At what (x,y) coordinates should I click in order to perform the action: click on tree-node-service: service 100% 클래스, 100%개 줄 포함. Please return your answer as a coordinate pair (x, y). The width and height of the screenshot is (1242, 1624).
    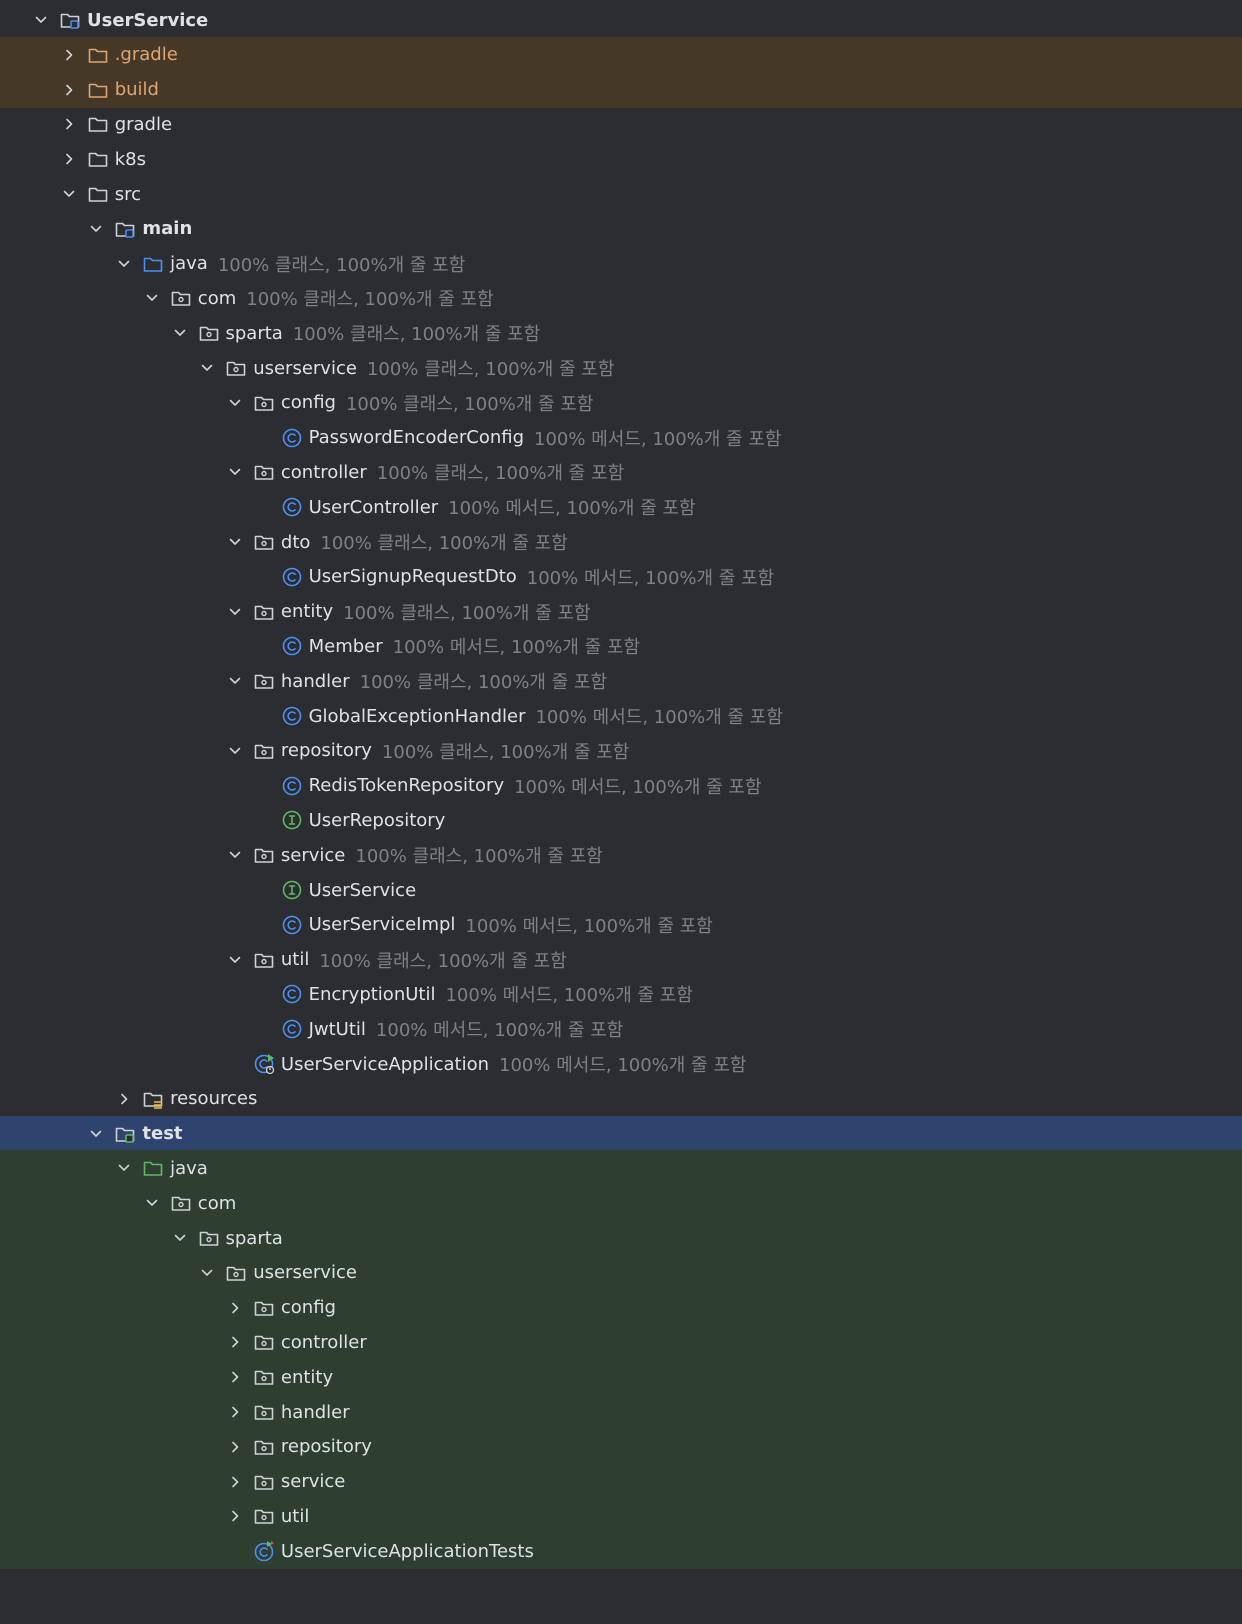
    Looking at the image, I should click on (621, 855).